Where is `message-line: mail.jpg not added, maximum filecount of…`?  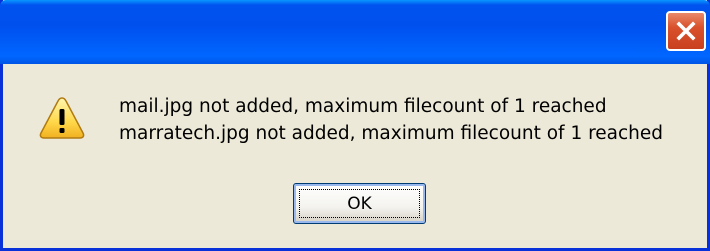 message-line: mail.jpg not added, maximum filecount of… is located at coordinates (363, 106).